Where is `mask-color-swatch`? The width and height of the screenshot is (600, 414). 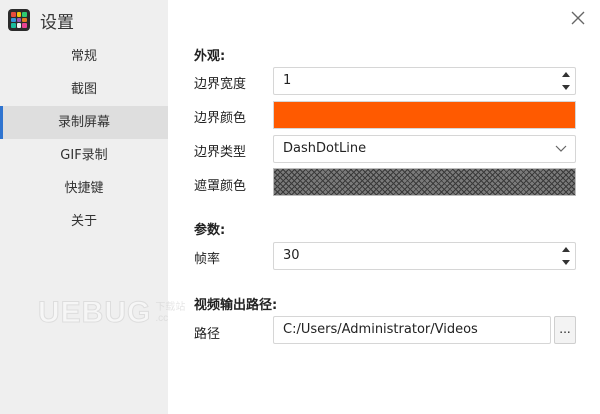 mask-color-swatch is located at coordinates (424, 182).